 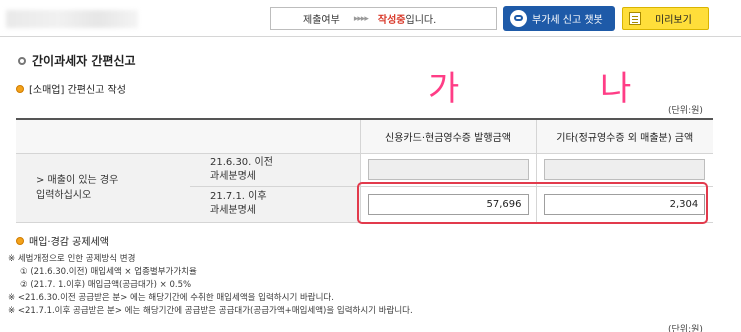 What do you see at coordinates (77, 90) in the screenshot?
I see `section-retail-title-text: [소매업] 간편신고 작성` at bounding box center [77, 90].